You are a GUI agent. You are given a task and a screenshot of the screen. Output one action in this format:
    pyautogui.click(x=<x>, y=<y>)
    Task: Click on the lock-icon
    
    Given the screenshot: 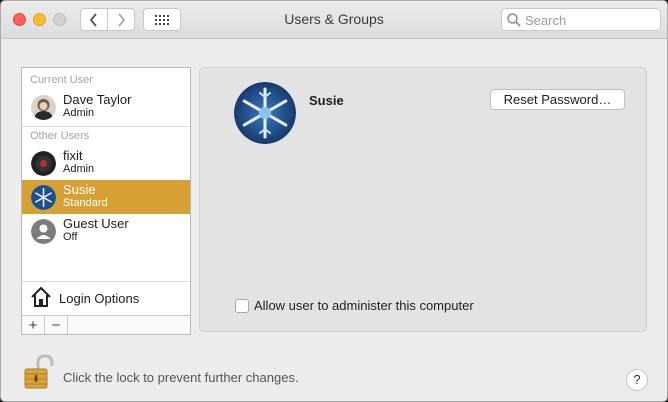 What is the action you would take?
    pyautogui.click(x=38, y=372)
    